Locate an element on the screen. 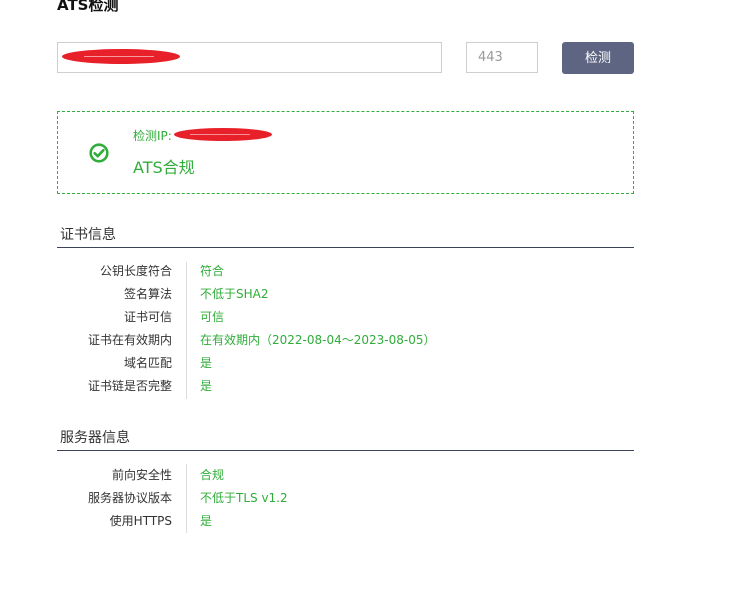 This screenshot has height=590, width=751. page-title: ATS检测 is located at coordinates (88, 7).